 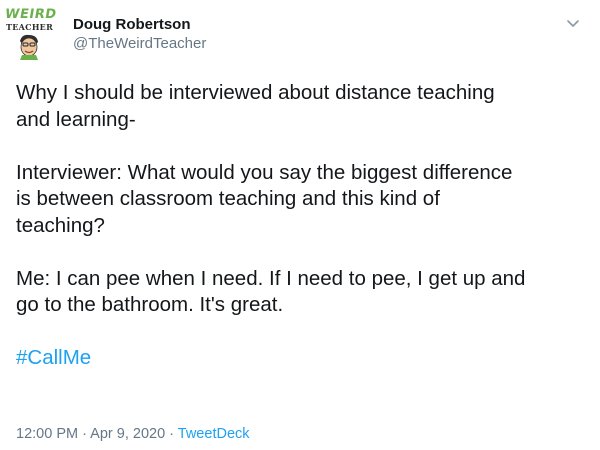 I want to click on tweet-meta: 12:00 PM · Apr 9, 2020 · TweetDeck, so click(x=133, y=434).